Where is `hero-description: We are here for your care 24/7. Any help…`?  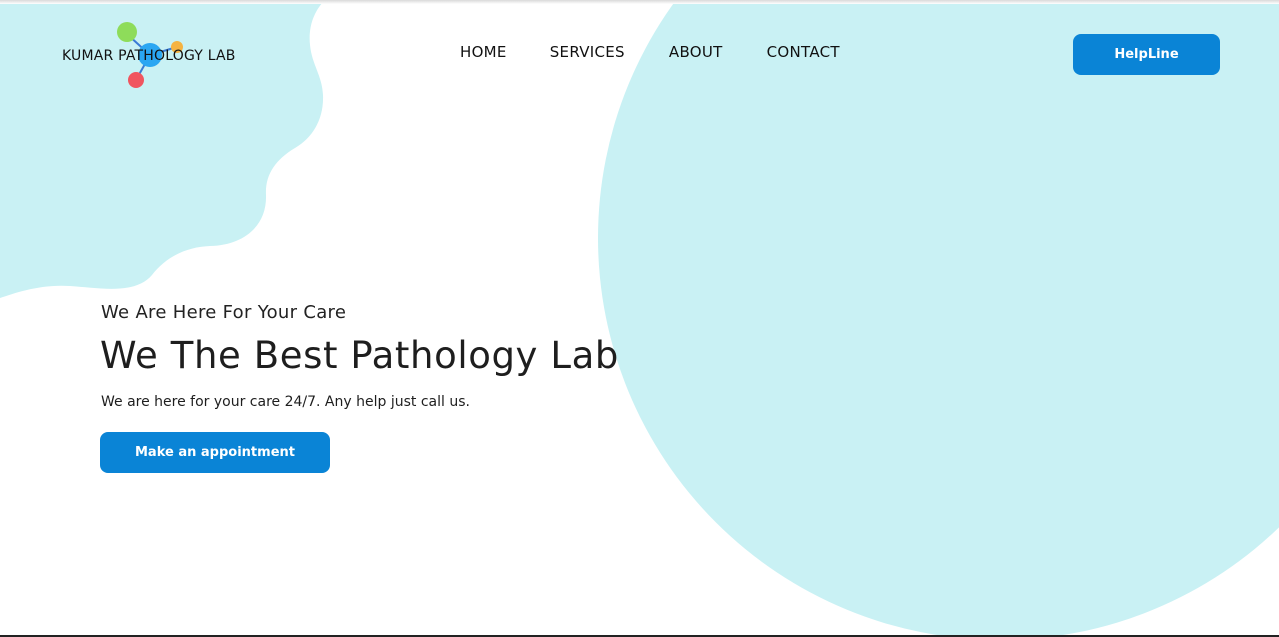 hero-description: We are here for your care 24/7. Any help… is located at coordinates (285, 402).